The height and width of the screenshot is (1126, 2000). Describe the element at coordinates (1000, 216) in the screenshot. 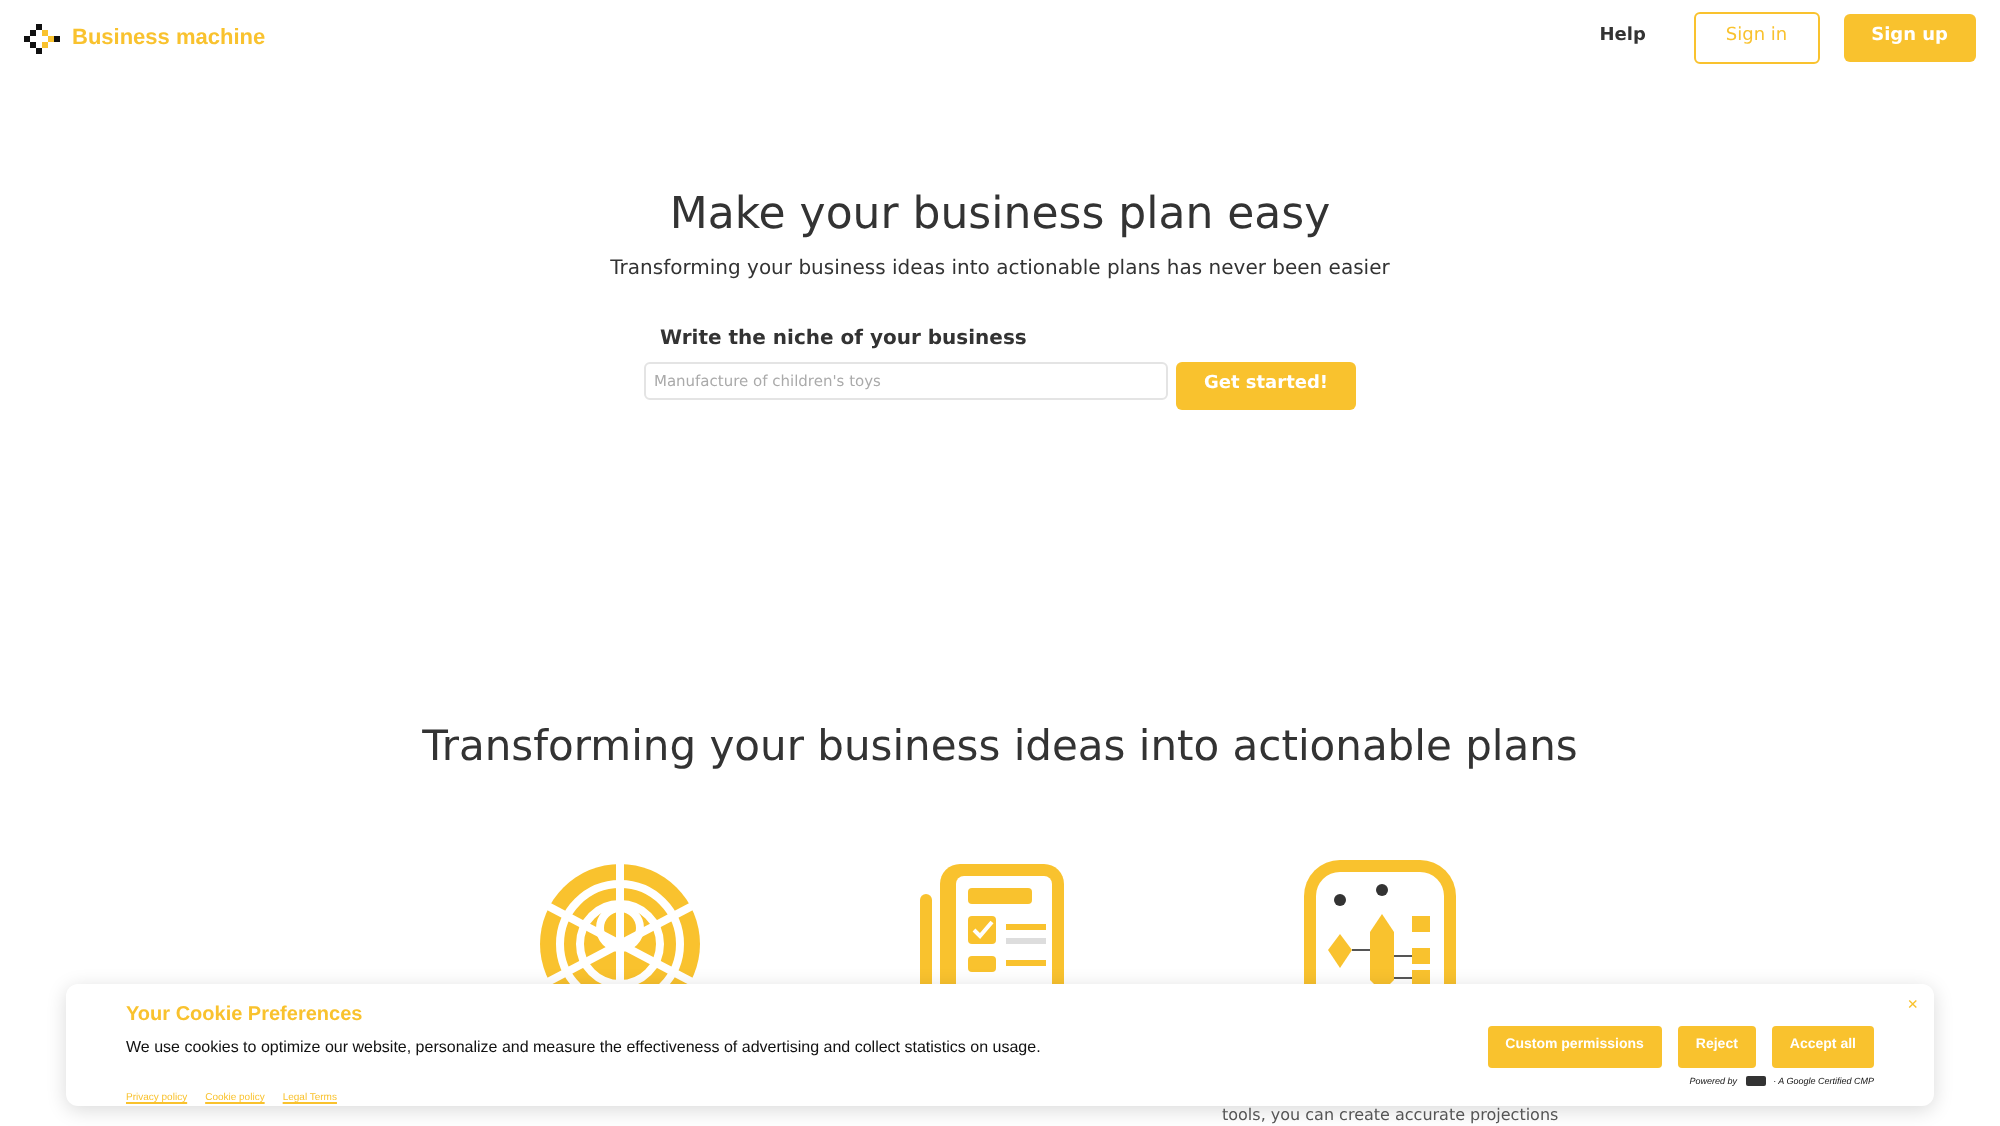

I see `hero-title: Make your business plan easy` at that location.